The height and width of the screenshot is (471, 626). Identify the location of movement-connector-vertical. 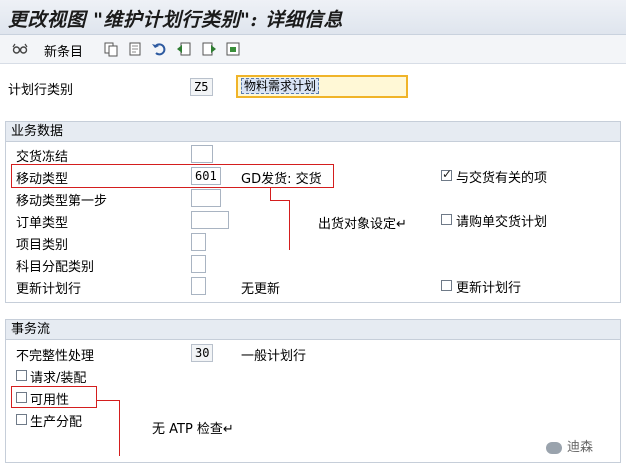
(270, 194).